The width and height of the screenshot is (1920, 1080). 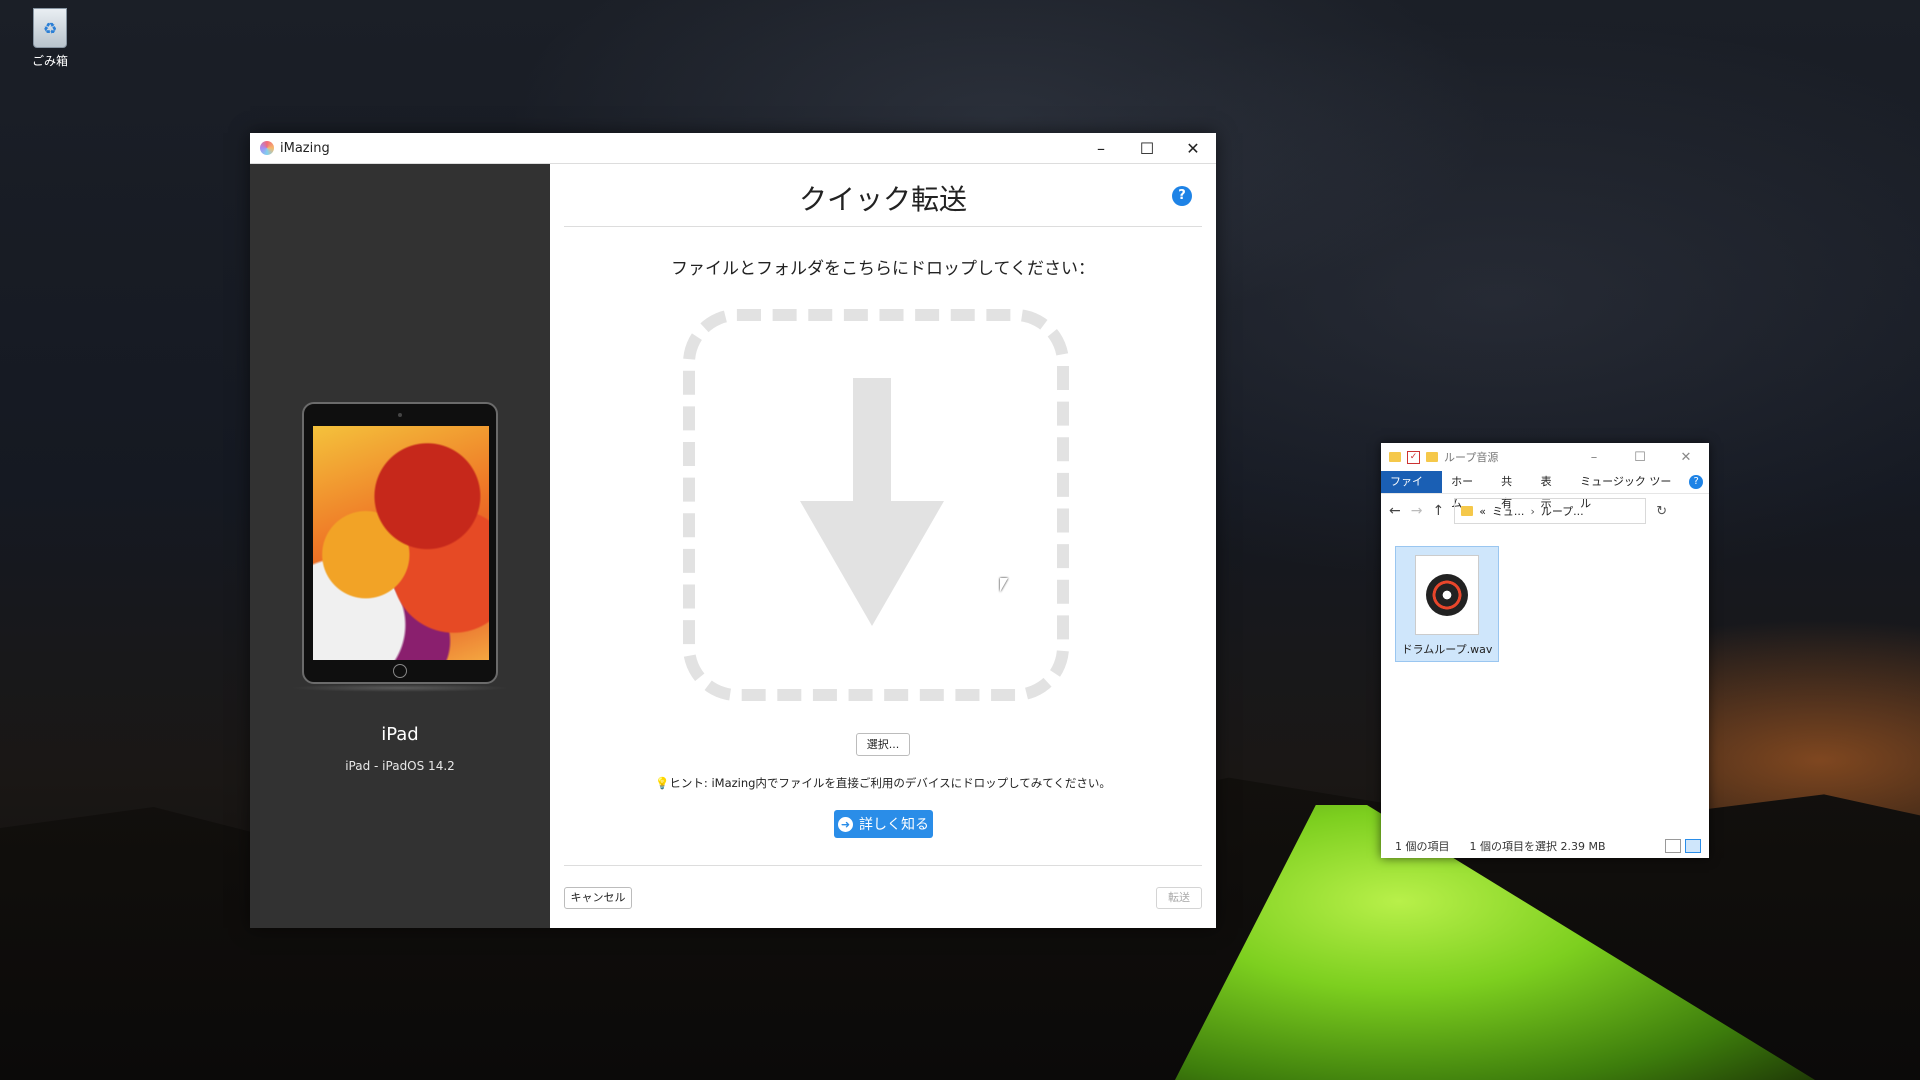 What do you see at coordinates (845, 824) in the screenshot?
I see `arrow-right-icon: ➜` at bounding box center [845, 824].